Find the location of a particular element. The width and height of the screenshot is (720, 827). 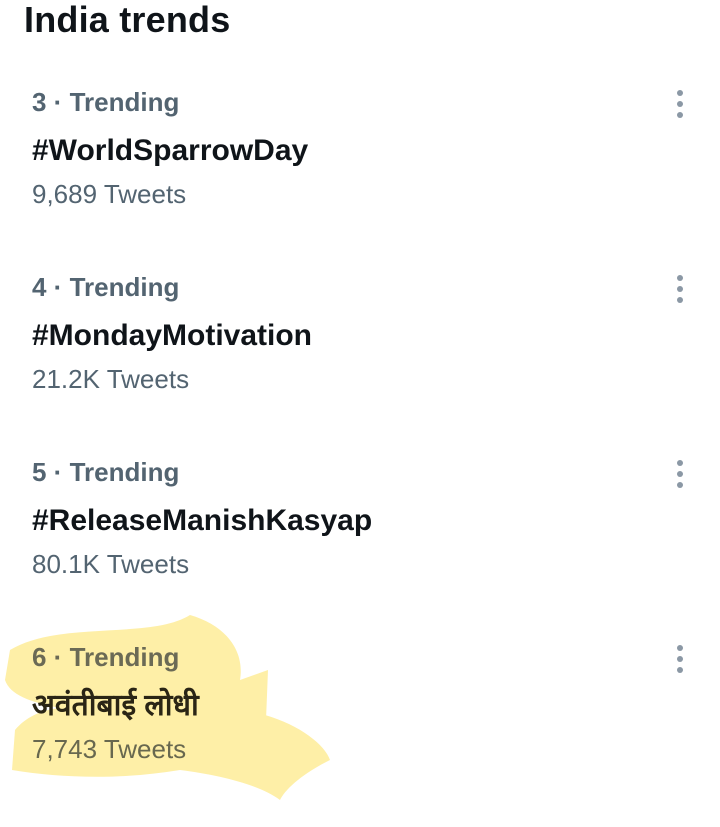

trend-tweet-count: 21.2K Tweets is located at coordinates (111, 379).